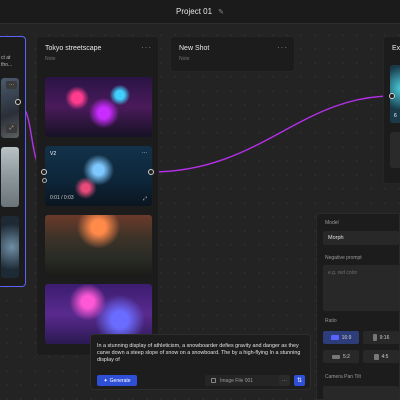  Describe the element at coordinates (343, 273) in the screenshot. I see `negative-prompt-placeholder: e.g. red color` at that location.